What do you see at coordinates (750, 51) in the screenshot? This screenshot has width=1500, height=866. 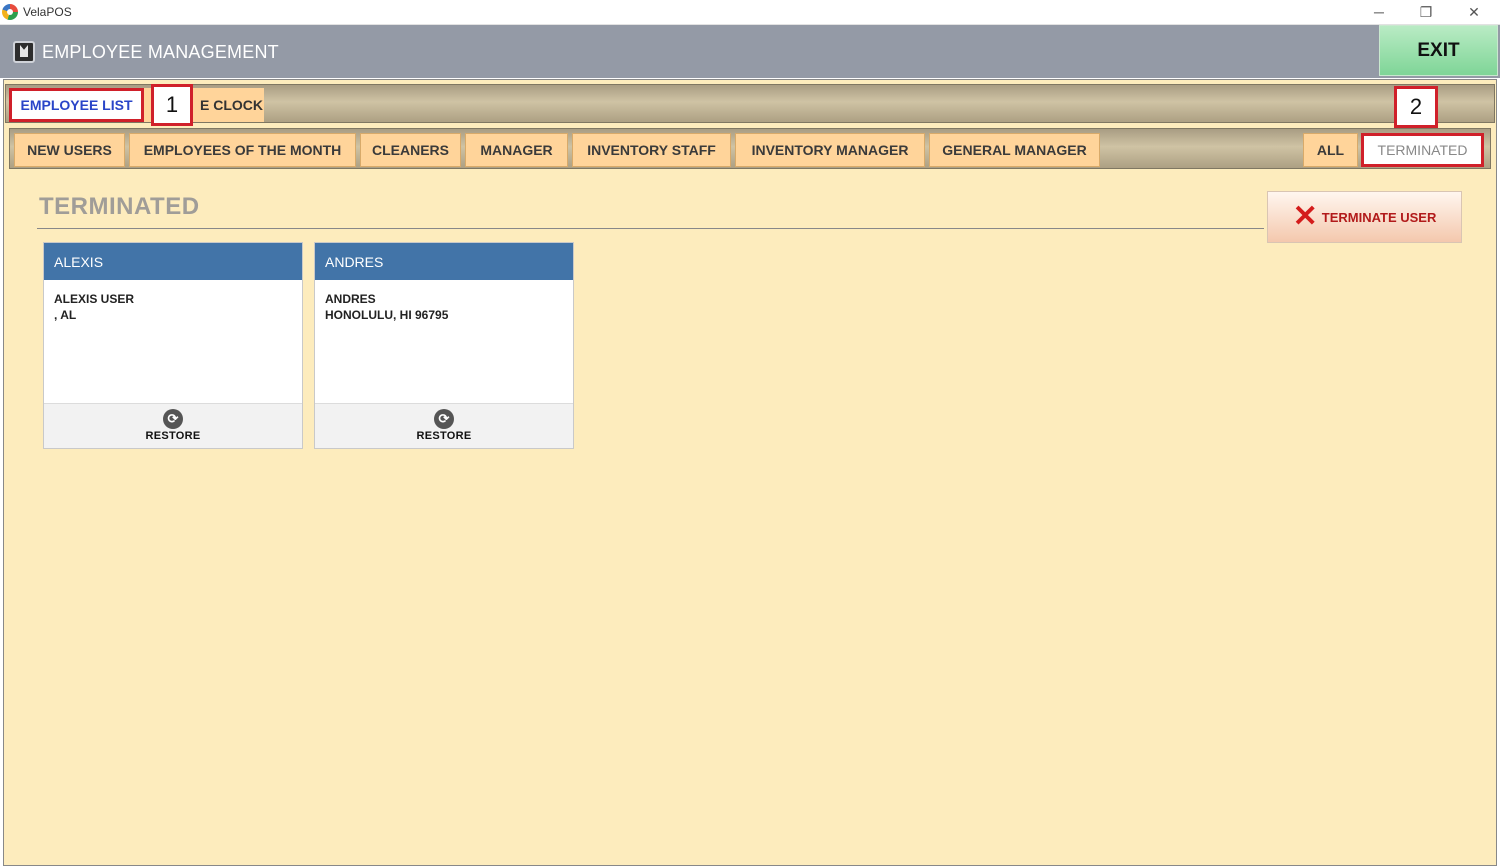 I see `app-header: EMPLOYEE MANAGEMENT EXIT` at bounding box center [750, 51].